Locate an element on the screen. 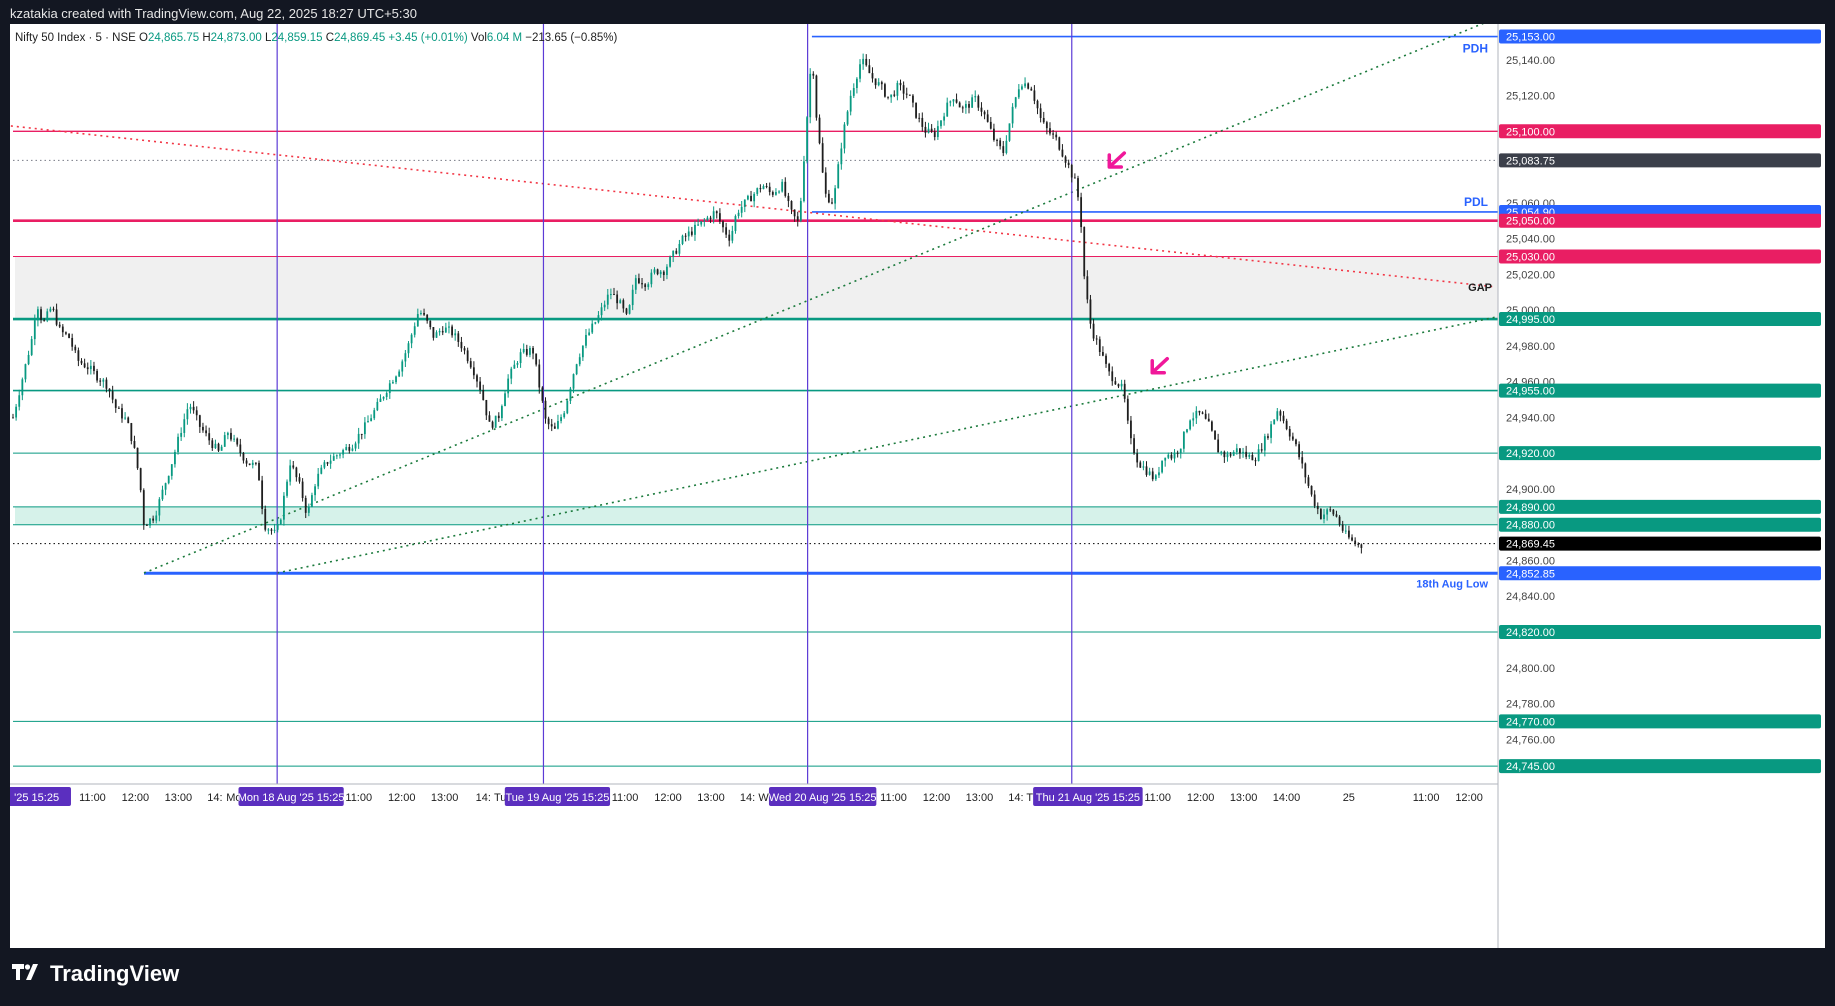 The image size is (1835, 1006). time-tick: 25 is located at coordinates (1349, 798).